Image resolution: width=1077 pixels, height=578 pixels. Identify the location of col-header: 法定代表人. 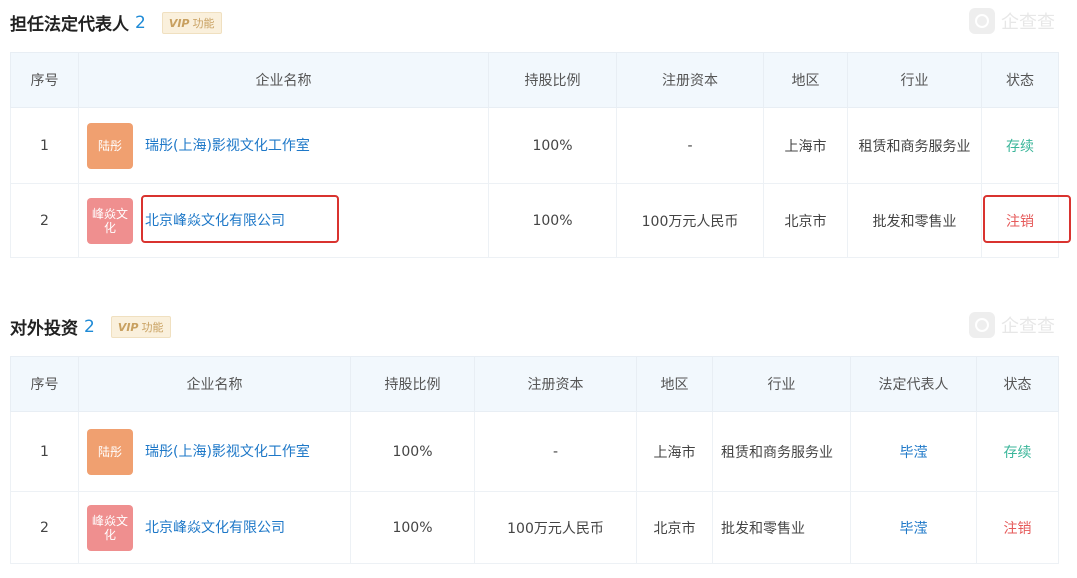
(913, 384).